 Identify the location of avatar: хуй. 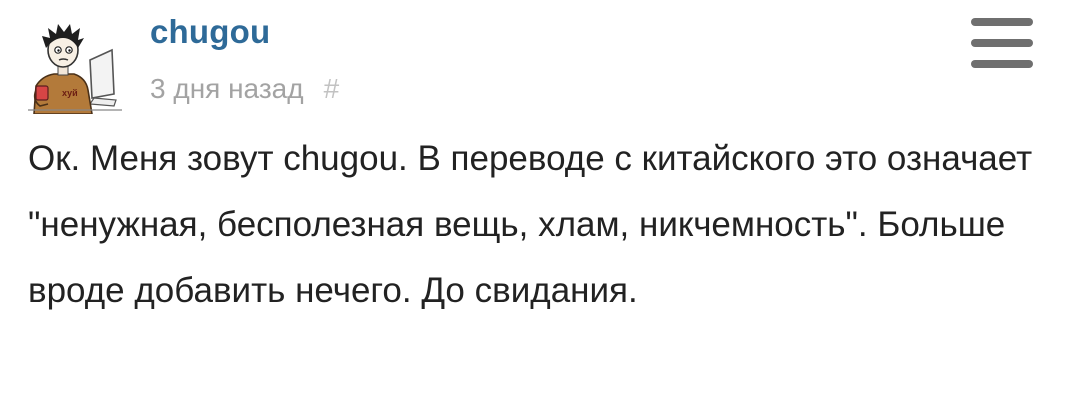
(75, 67).